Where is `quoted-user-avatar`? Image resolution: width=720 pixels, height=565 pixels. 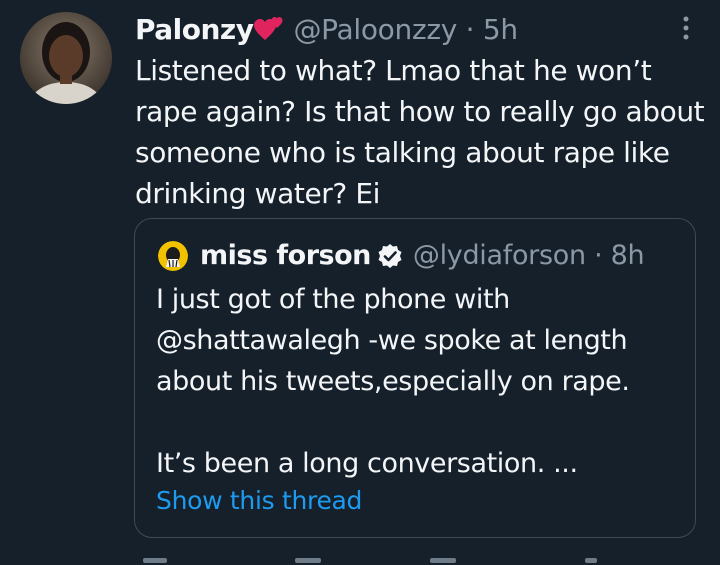
quoted-user-avatar is located at coordinates (173, 256).